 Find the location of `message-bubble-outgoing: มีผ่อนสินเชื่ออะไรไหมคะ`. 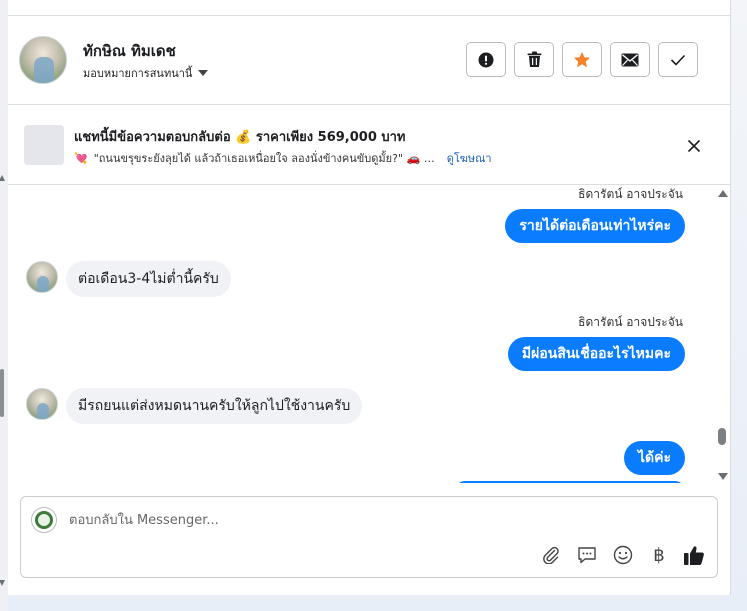

message-bubble-outgoing: มีผ่อนสินเชื่ออะไรไหมคะ is located at coordinates (596, 354).